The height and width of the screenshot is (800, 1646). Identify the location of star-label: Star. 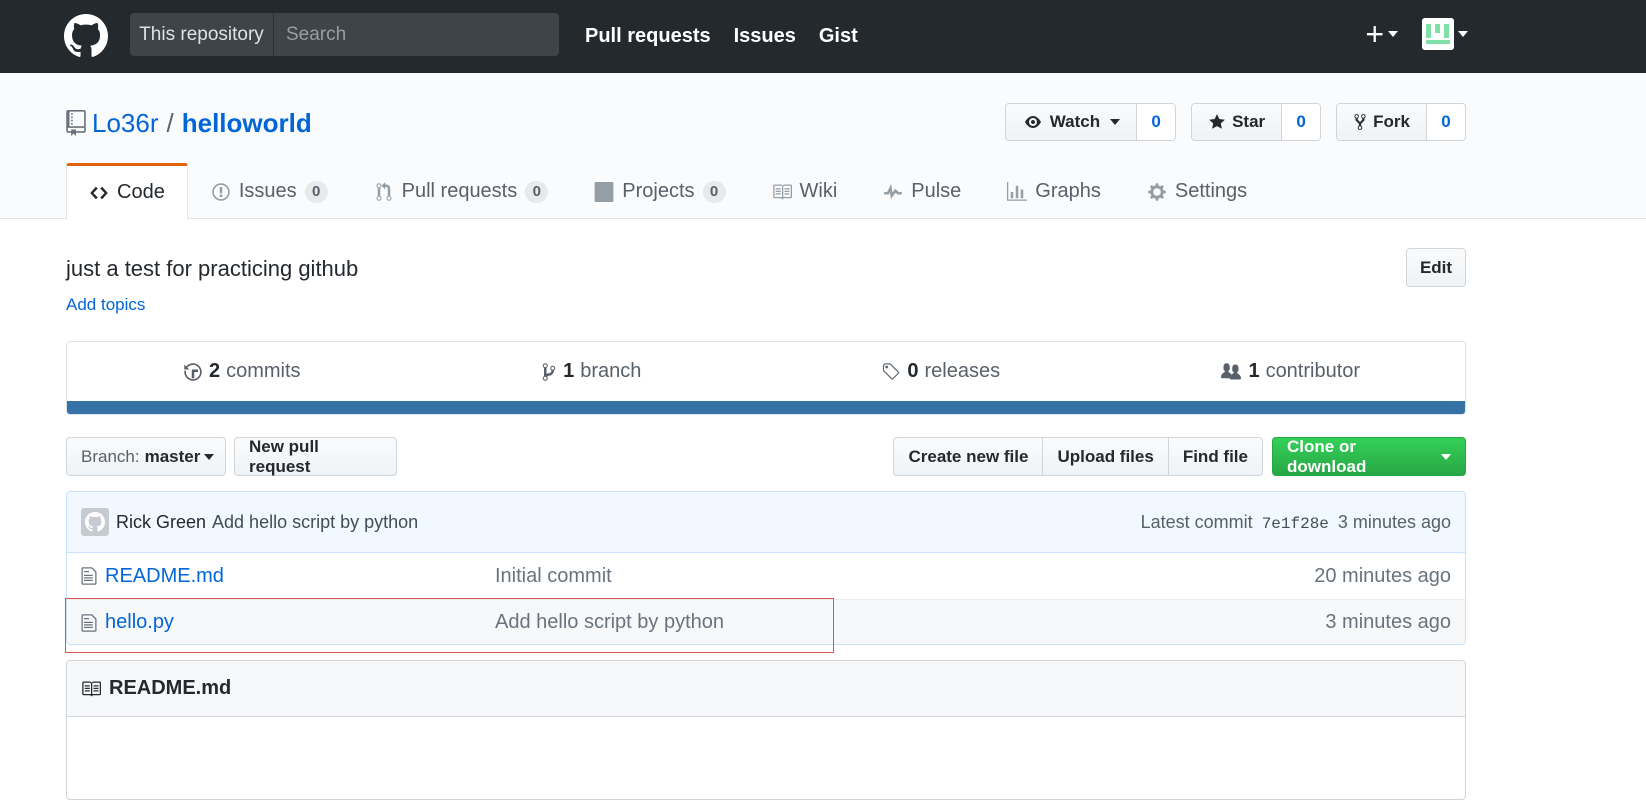
(1249, 121).